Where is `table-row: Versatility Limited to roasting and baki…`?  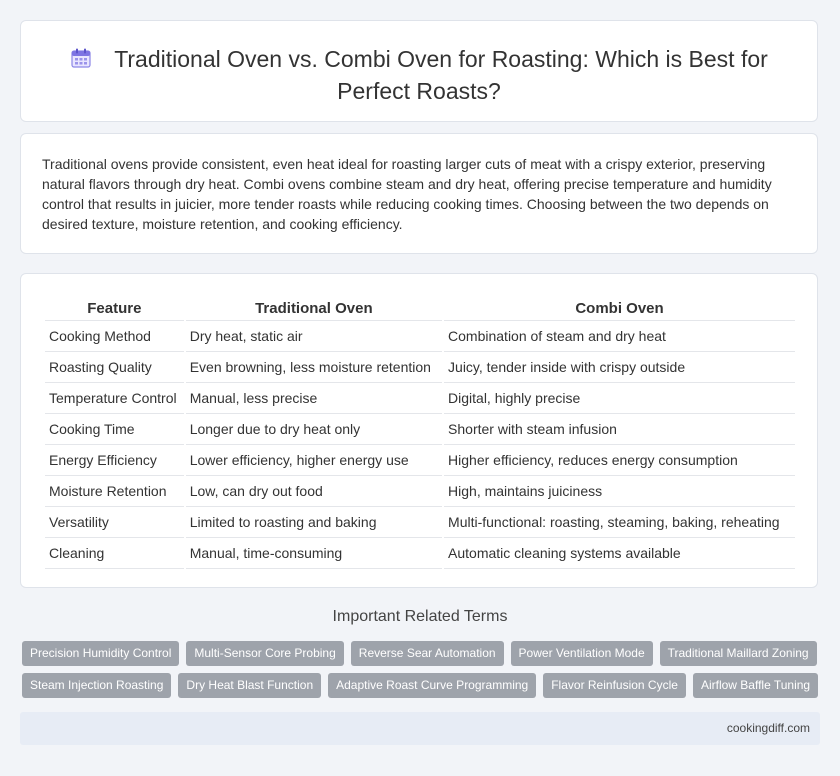 table-row: Versatility Limited to roasting and baki… is located at coordinates (420, 522).